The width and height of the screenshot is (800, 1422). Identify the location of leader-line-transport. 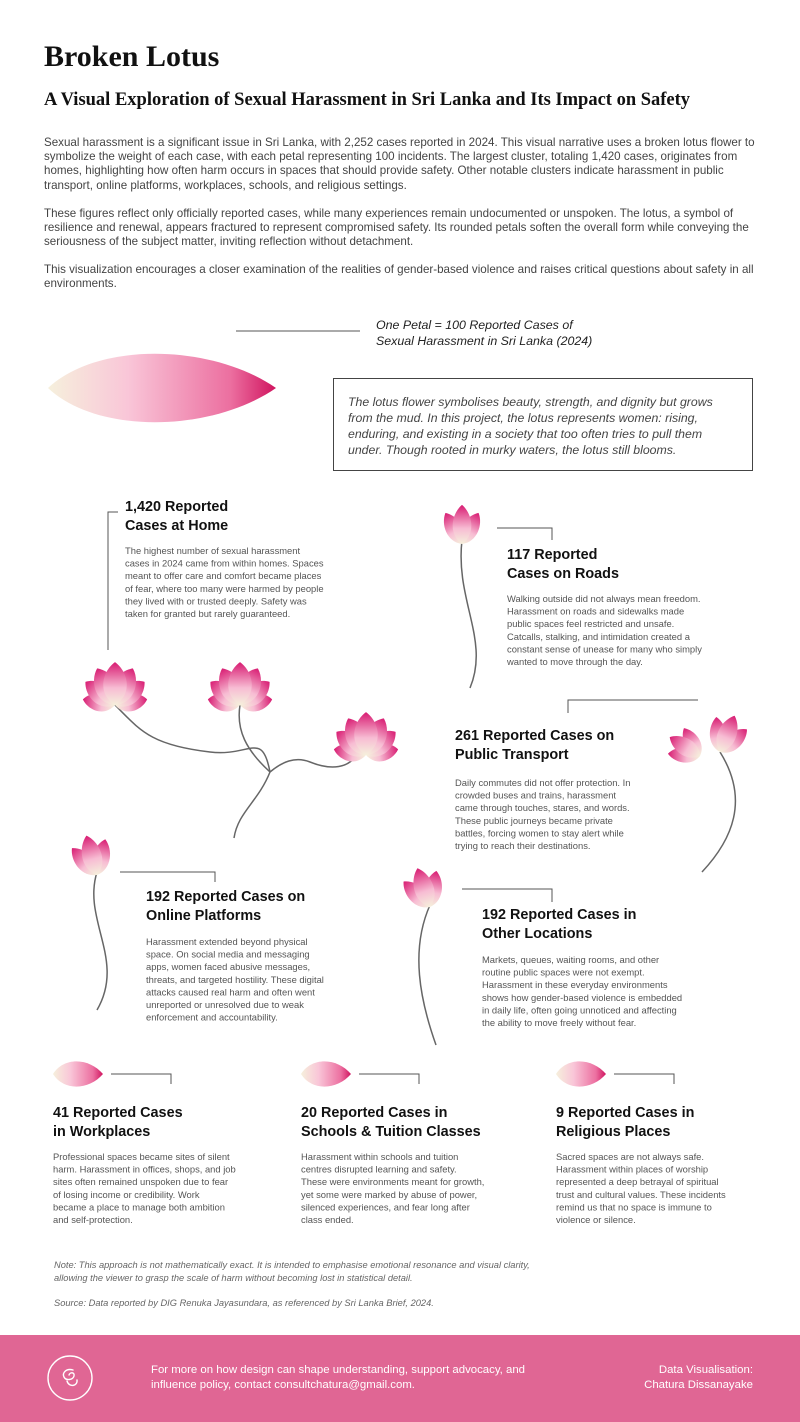
(632, 706).